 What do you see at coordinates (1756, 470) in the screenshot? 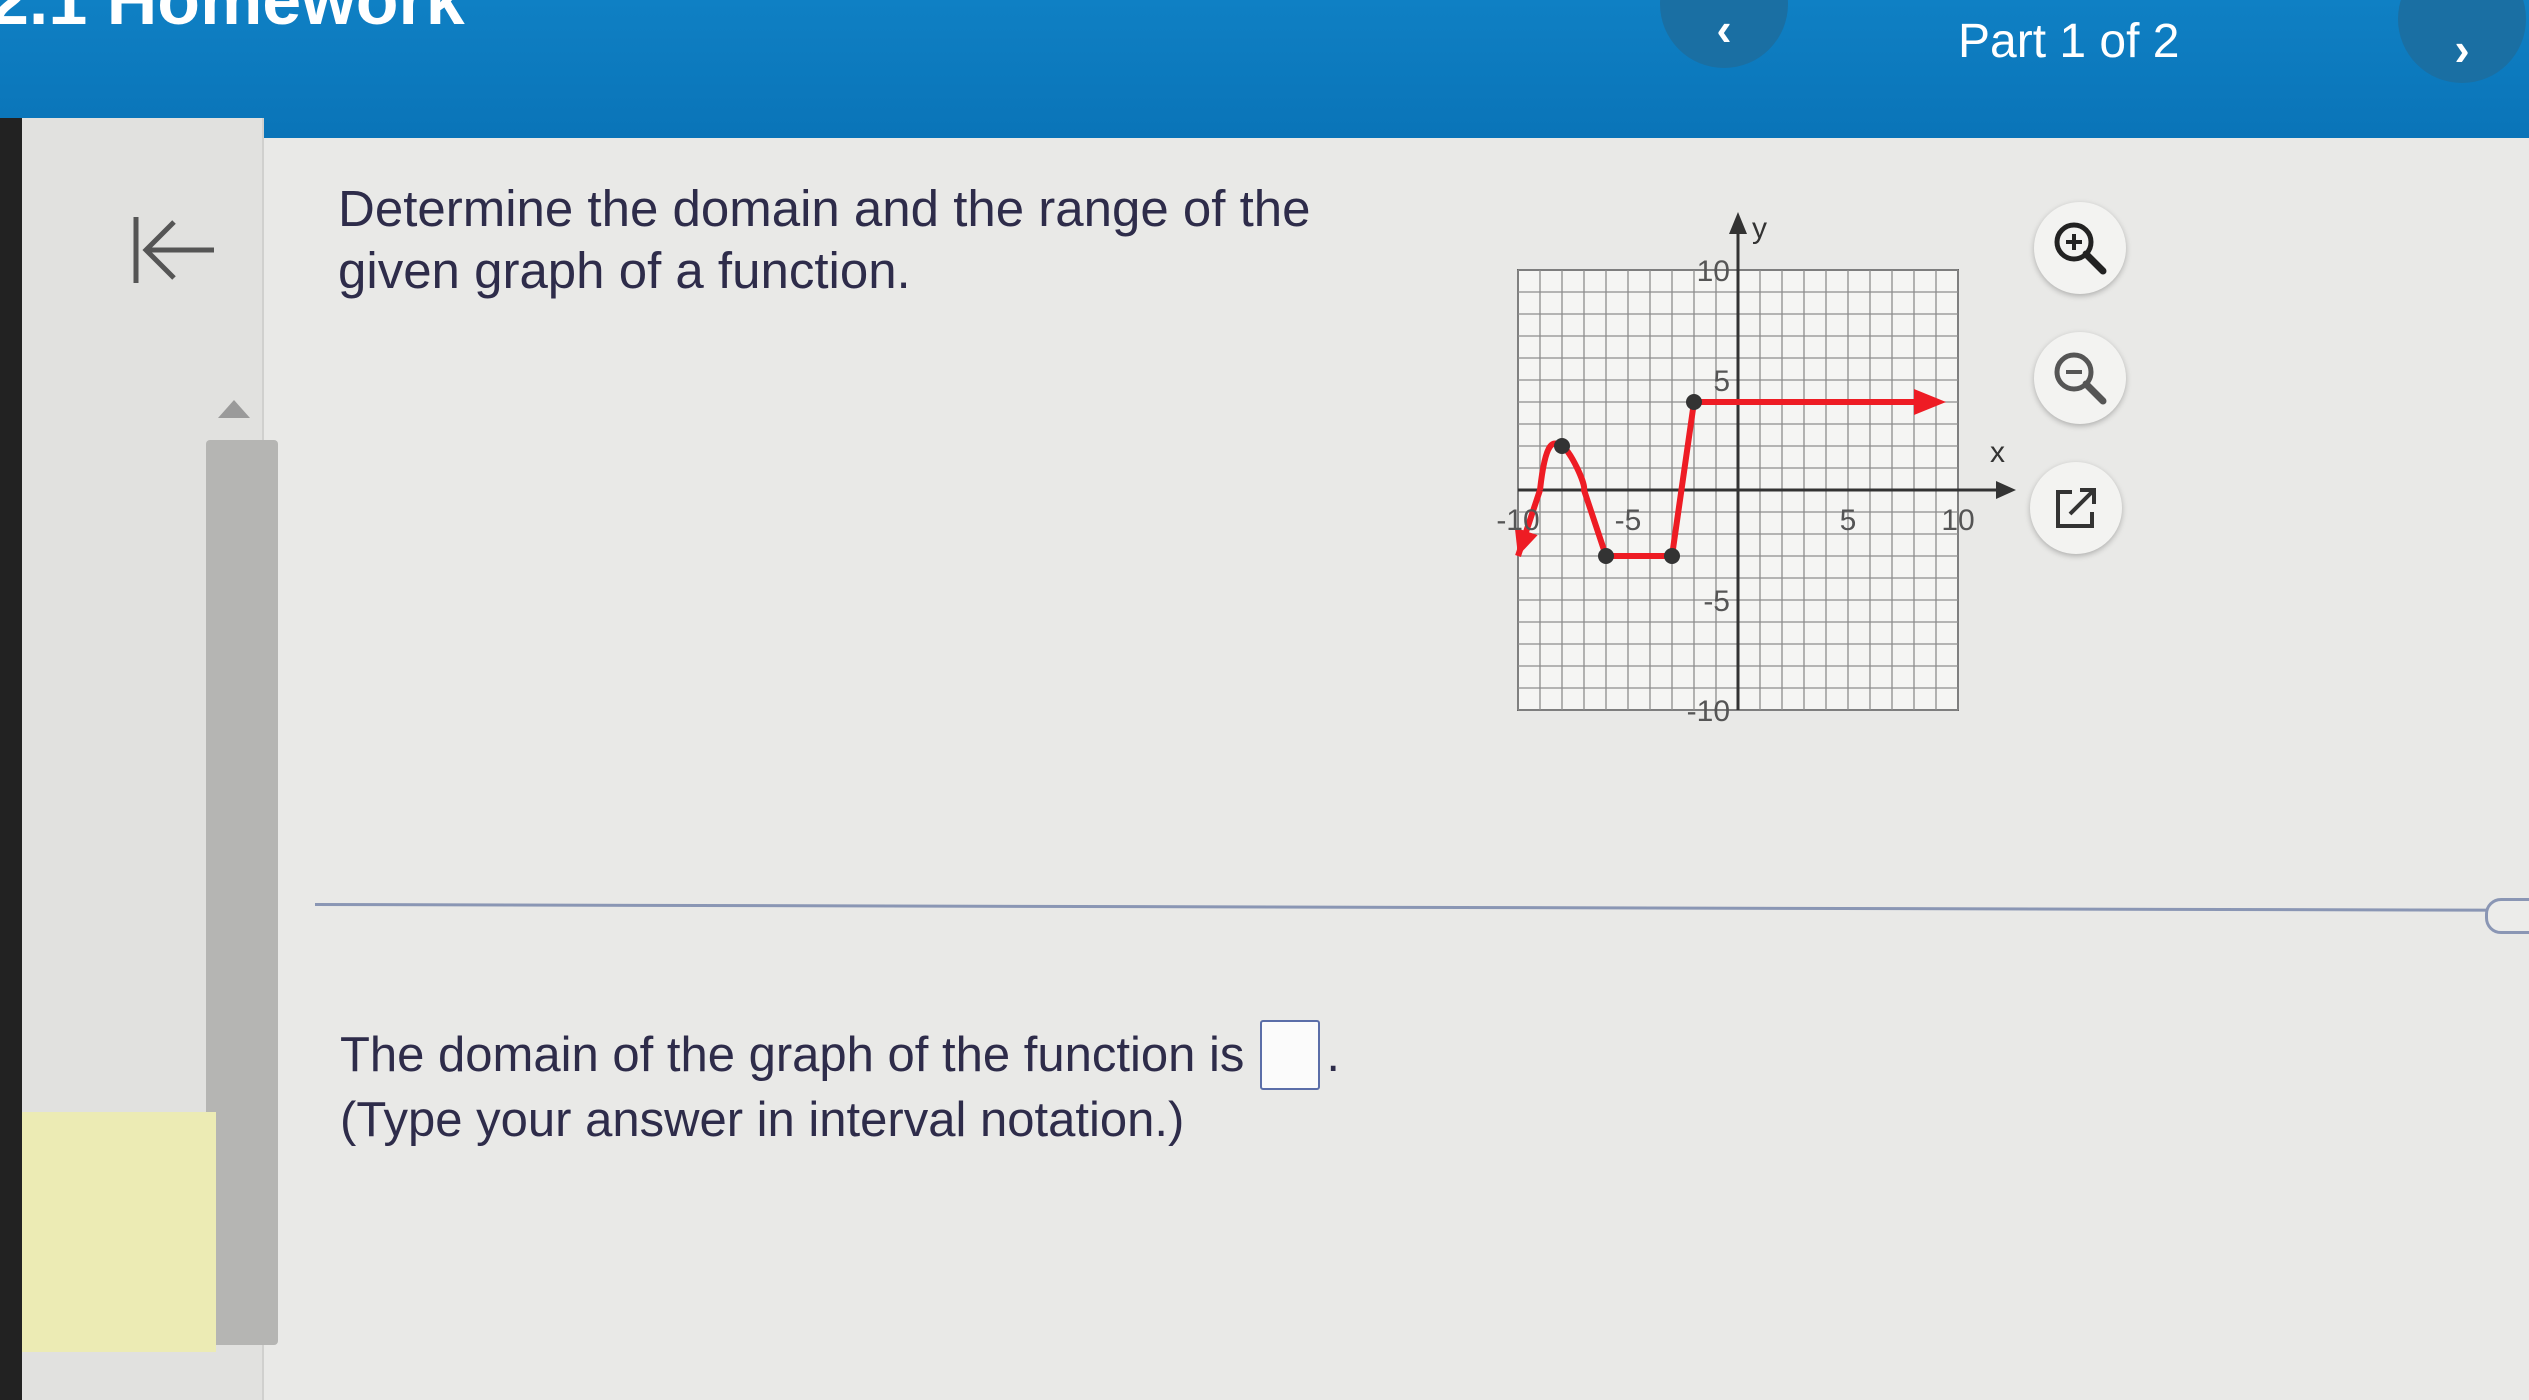
I see `function-graph: x y -10 -5 5 10 10 5 -5 -10` at bounding box center [1756, 470].